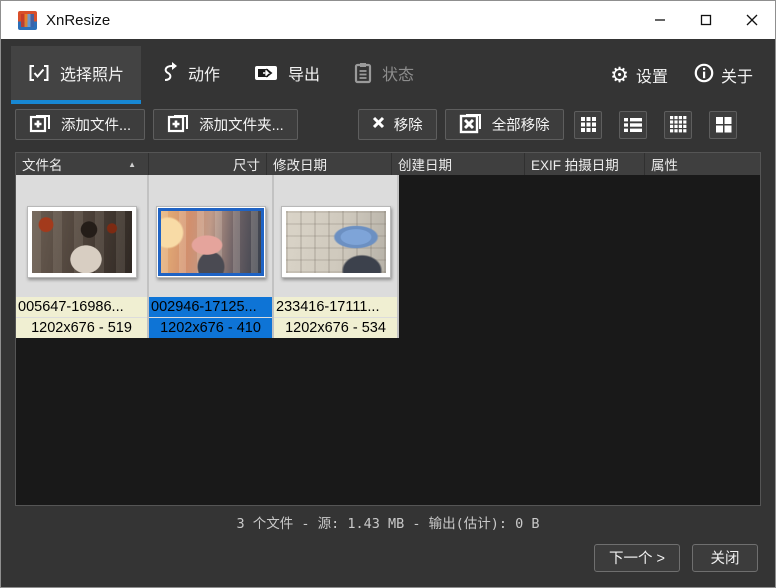  Describe the element at coordinates (752, 20) in the screenshot. I see `close-button` at that location.